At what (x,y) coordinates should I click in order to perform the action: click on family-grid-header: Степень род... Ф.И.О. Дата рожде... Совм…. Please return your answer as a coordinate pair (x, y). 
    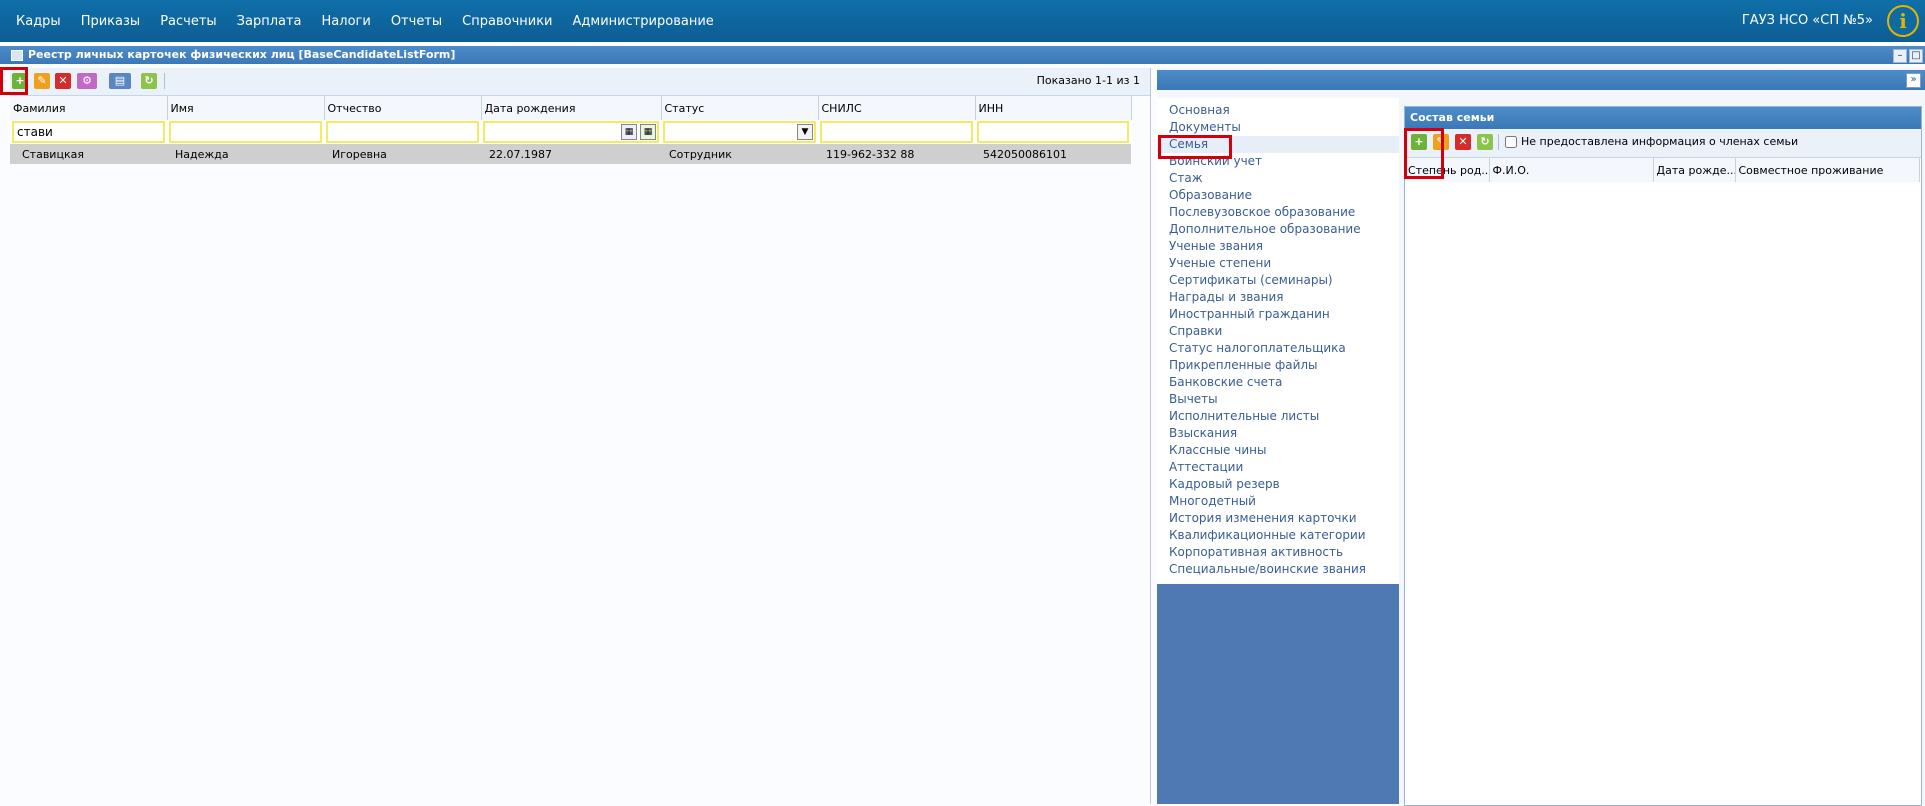
    Looking at the image, I should click on (1662, 170).